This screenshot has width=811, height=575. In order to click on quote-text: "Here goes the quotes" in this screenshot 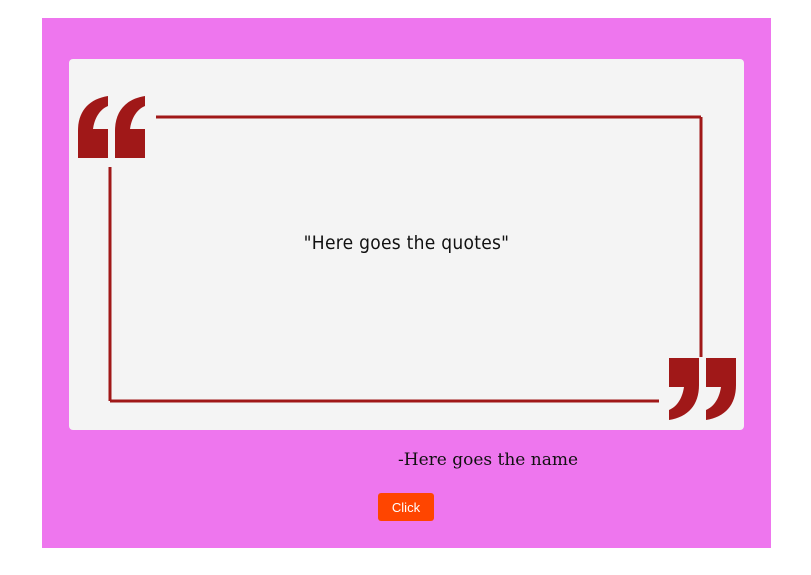, I will do `click(406, 243)`.